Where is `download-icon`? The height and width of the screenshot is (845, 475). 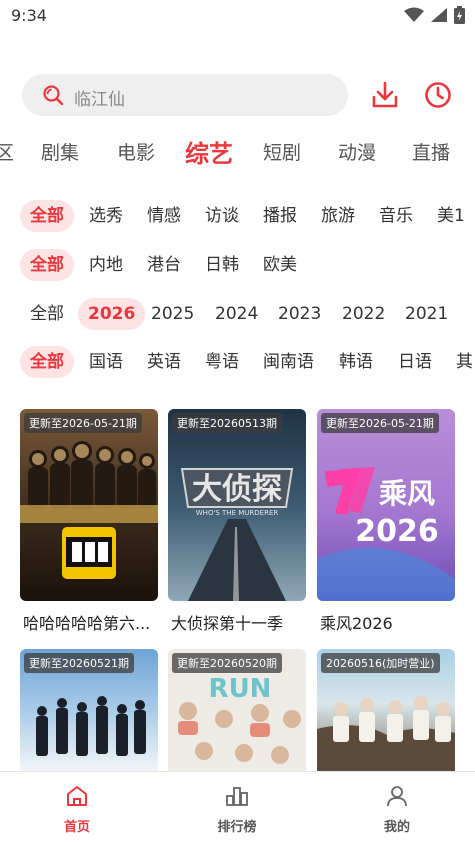
download-icon is located at coordinates (385, 95).